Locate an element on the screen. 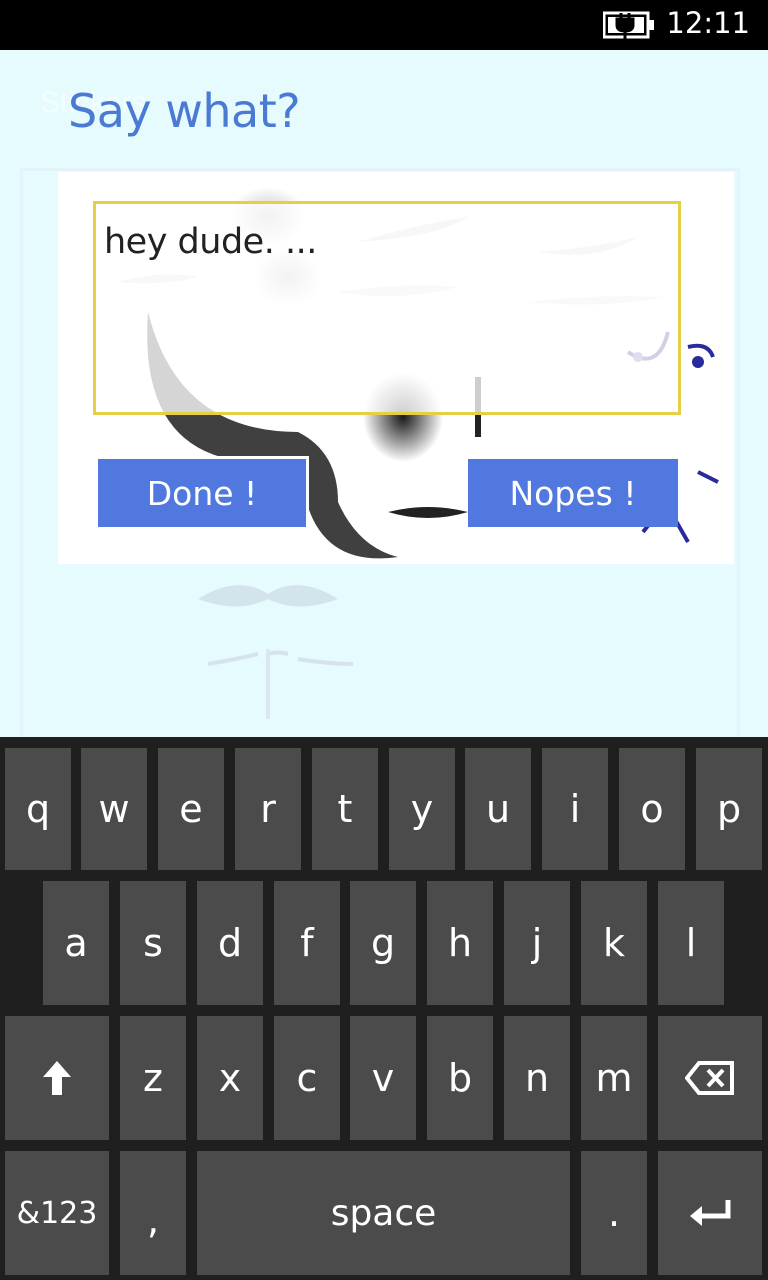  key-n: n is located at coordinates (537, 1078).